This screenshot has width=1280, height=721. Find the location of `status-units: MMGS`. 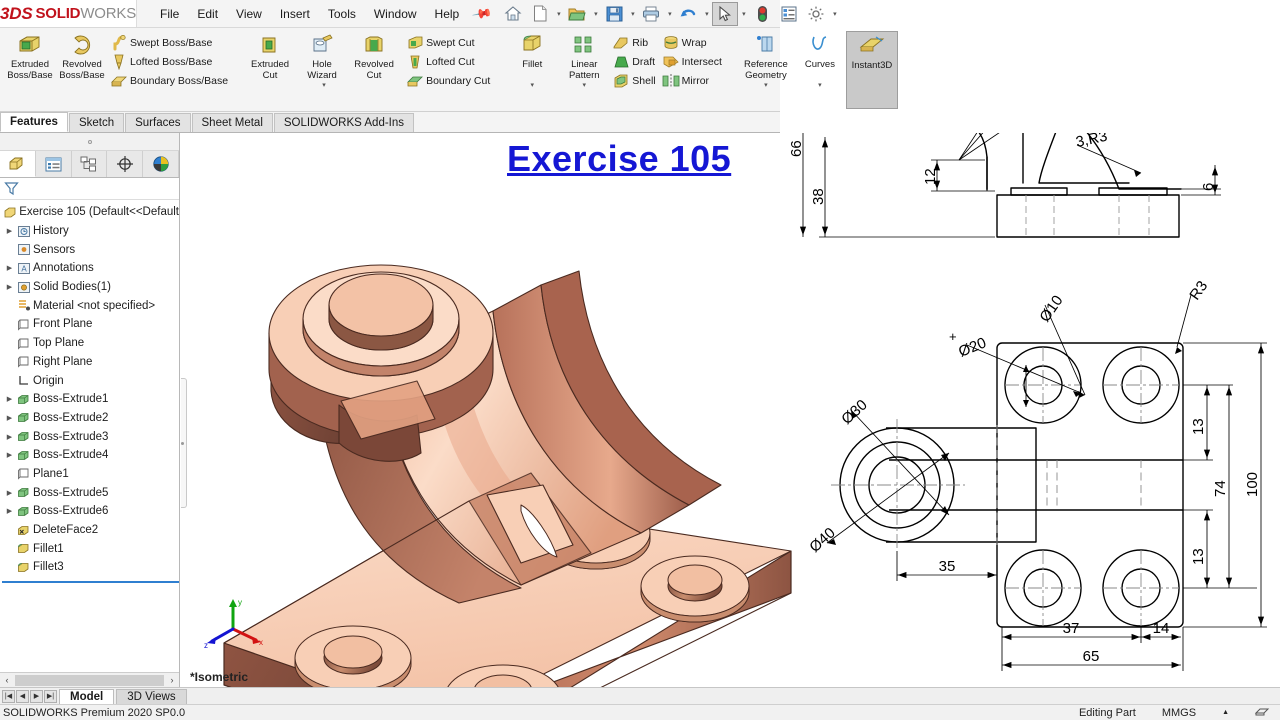

status-units: MMGS is located at coordinates (1179, 713).